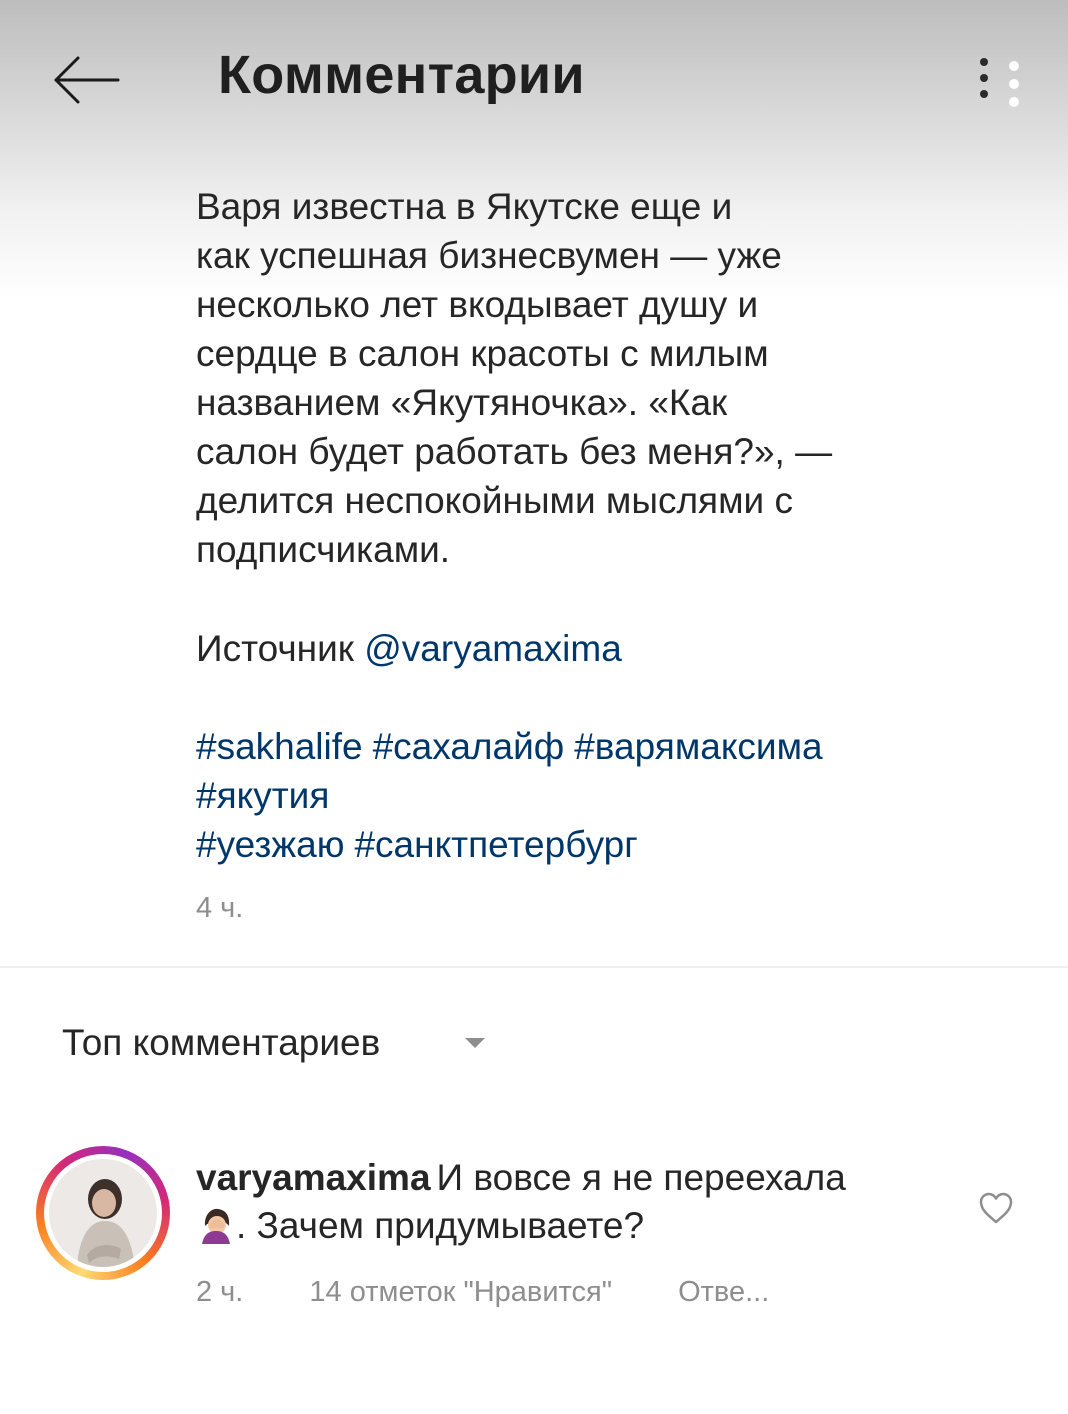  I want to click on caret-down-icon, so click(475, 1043).